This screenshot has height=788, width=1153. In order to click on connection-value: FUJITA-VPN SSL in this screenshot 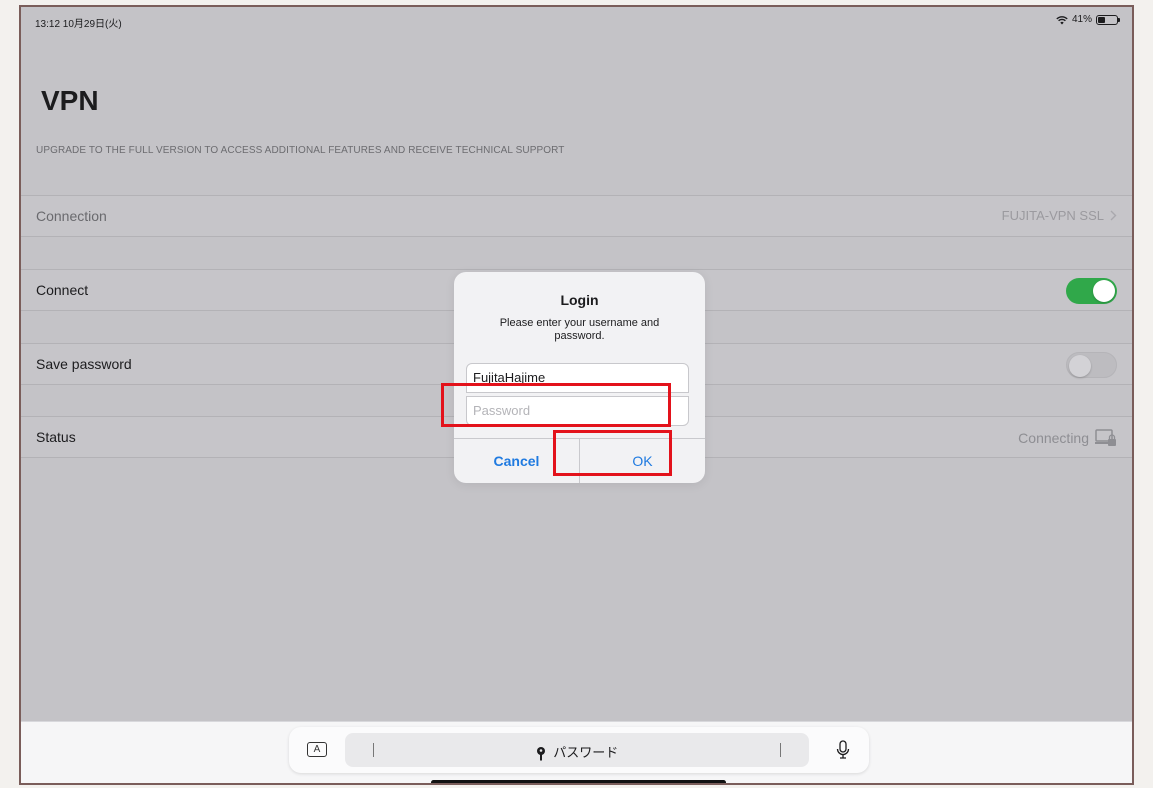, I will do `click(1052, 215)`.